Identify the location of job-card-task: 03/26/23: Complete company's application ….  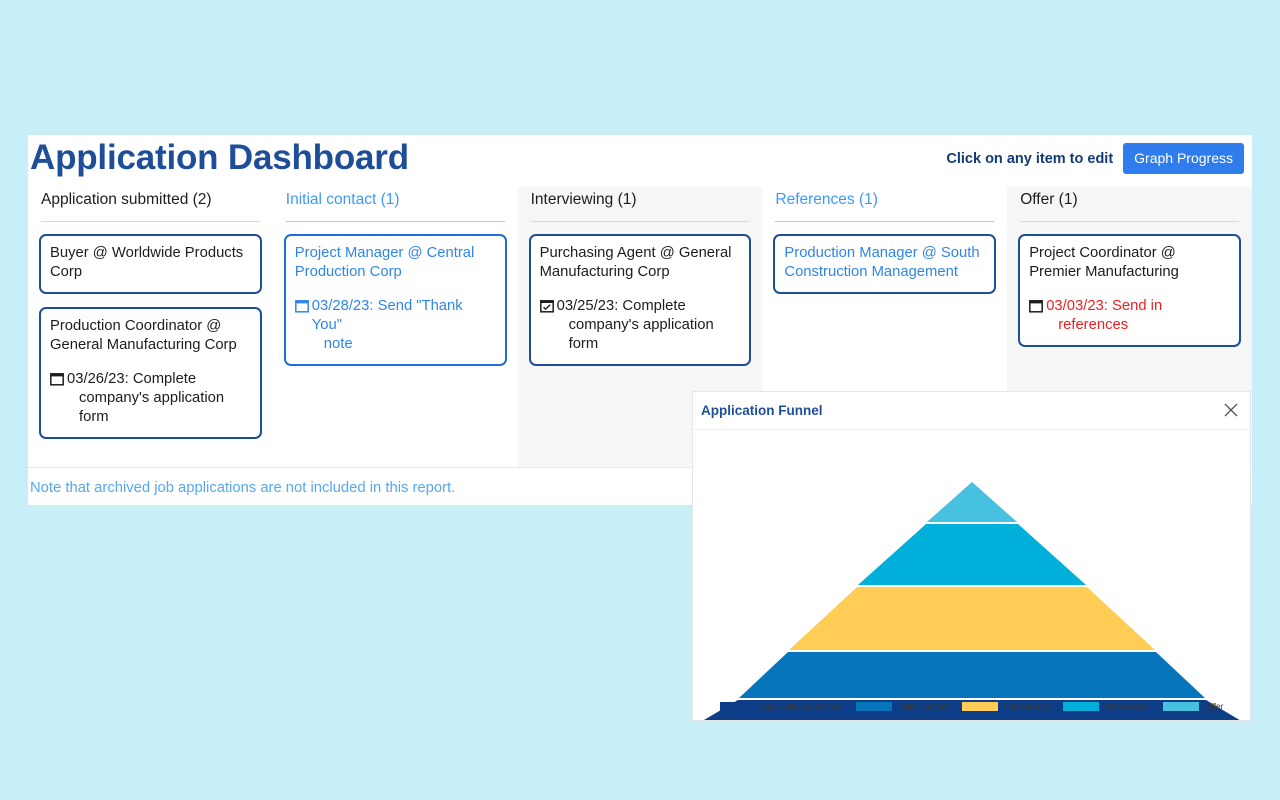
(150, 398).